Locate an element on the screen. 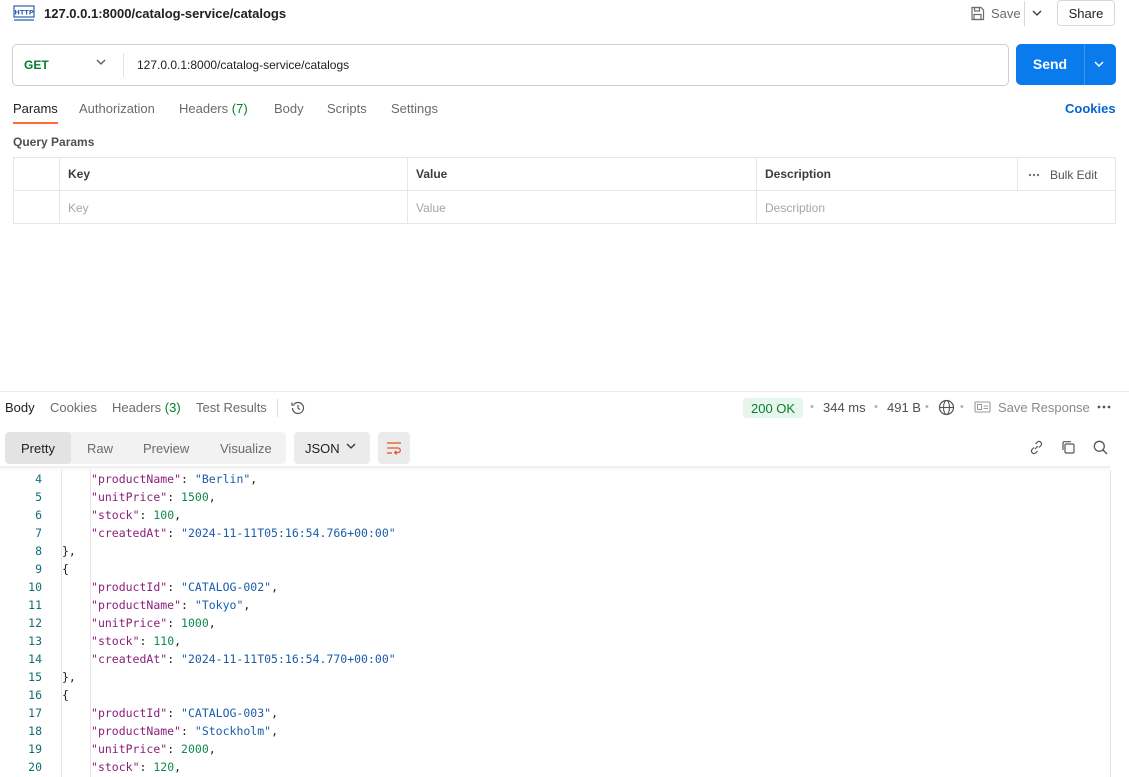 This screenshot has height=777, width=1129. format-label: JSON is located at coordinates (322, 448).